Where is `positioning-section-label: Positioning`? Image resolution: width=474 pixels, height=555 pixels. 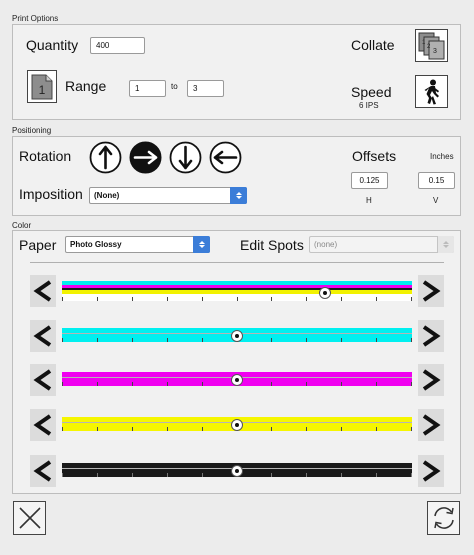
positioning-section-label: Positioning is located at coordinates (32, 130).